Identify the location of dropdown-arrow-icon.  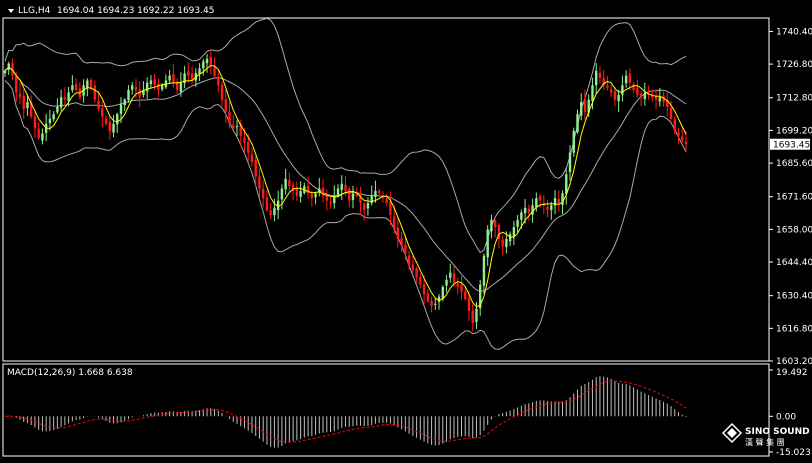
(11, 11).